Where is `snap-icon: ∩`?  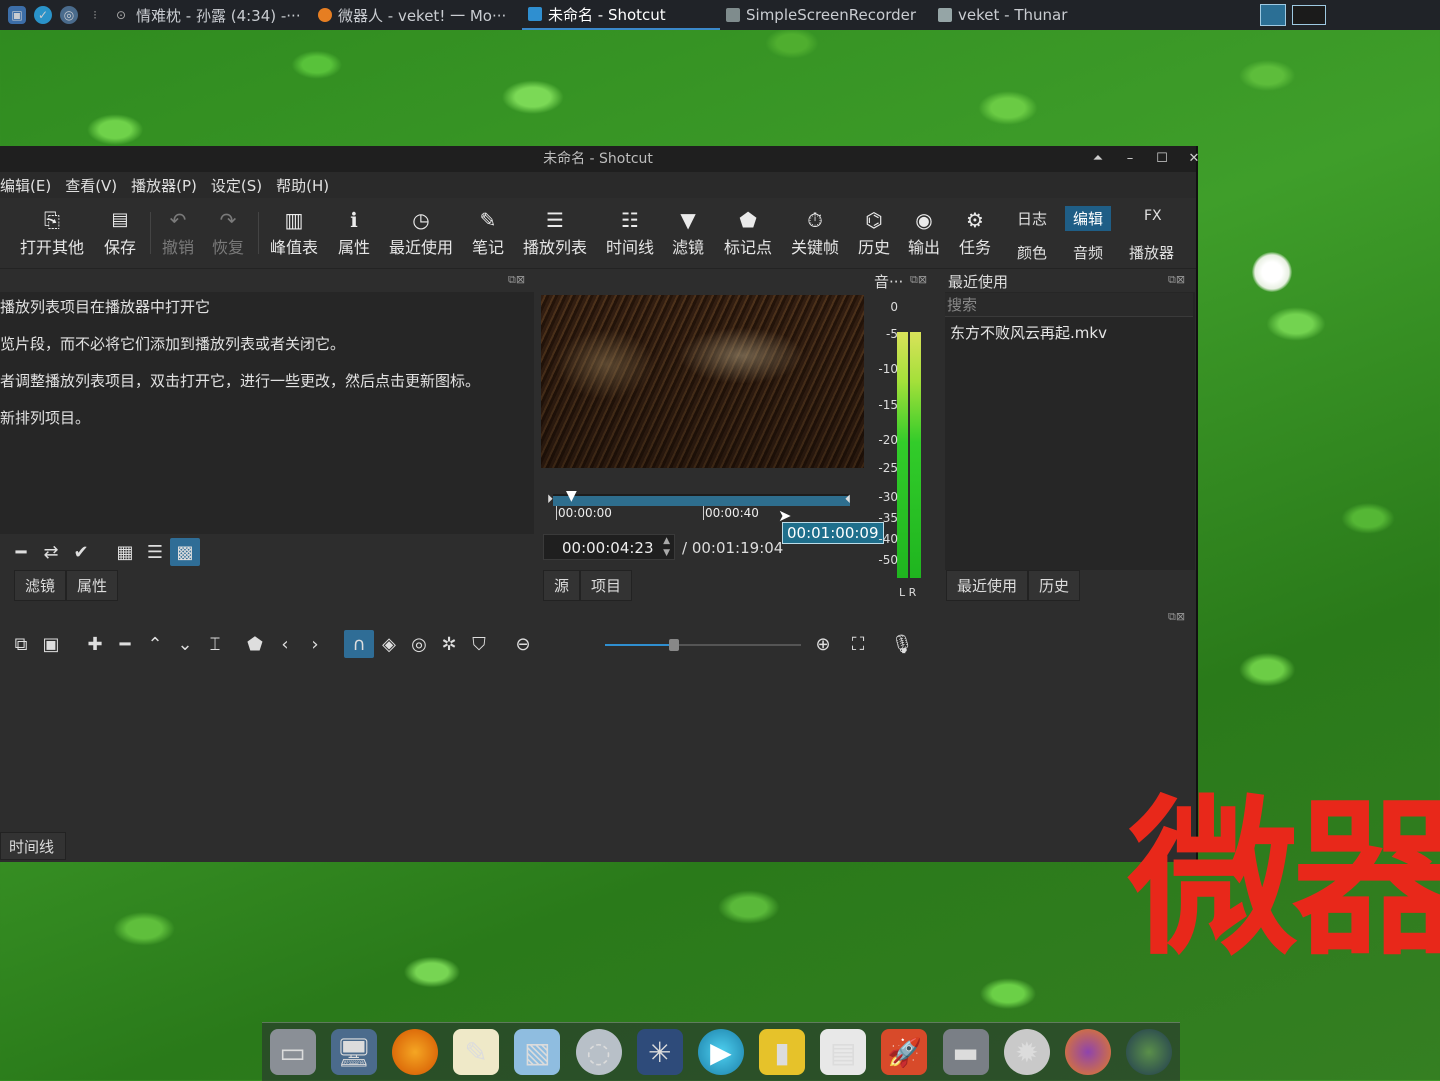 snap-icon: ∩ is located at coordinates (359, 644).